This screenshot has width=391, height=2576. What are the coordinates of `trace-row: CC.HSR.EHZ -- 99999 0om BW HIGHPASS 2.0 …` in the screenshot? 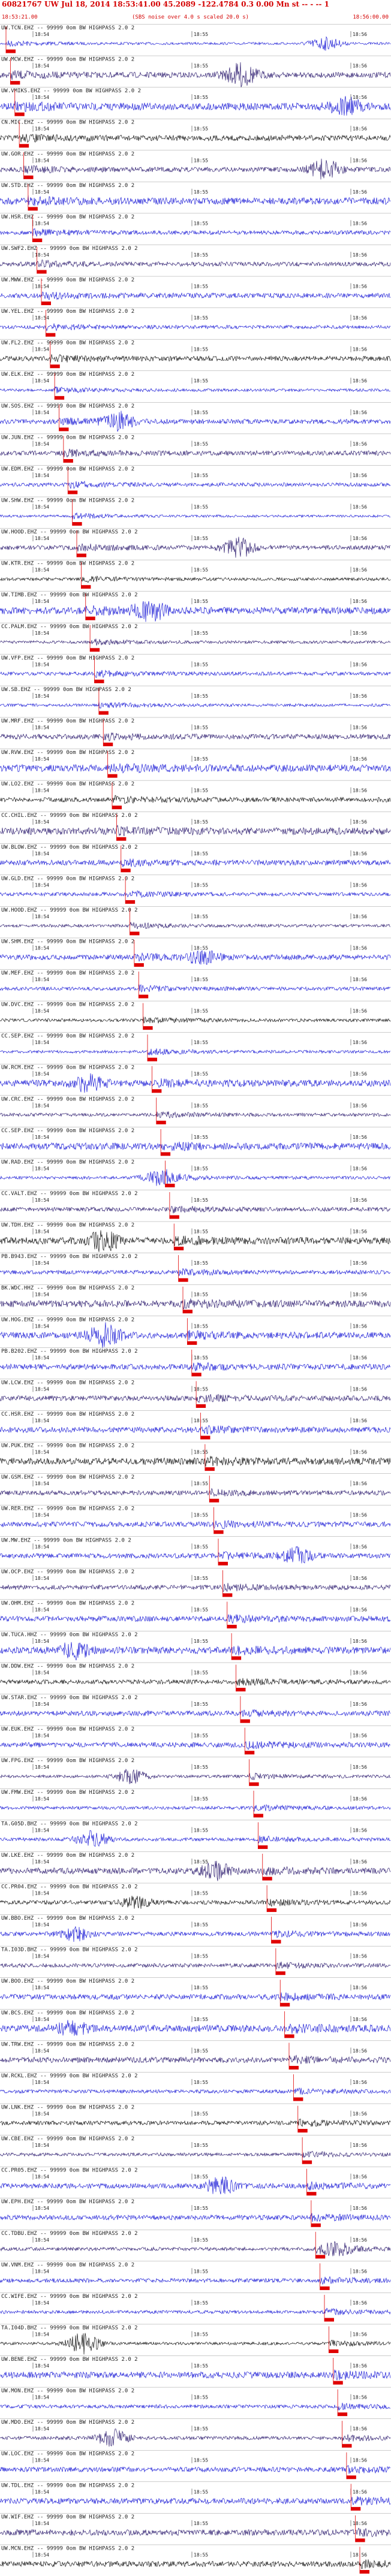 It's located at (195, 1425).